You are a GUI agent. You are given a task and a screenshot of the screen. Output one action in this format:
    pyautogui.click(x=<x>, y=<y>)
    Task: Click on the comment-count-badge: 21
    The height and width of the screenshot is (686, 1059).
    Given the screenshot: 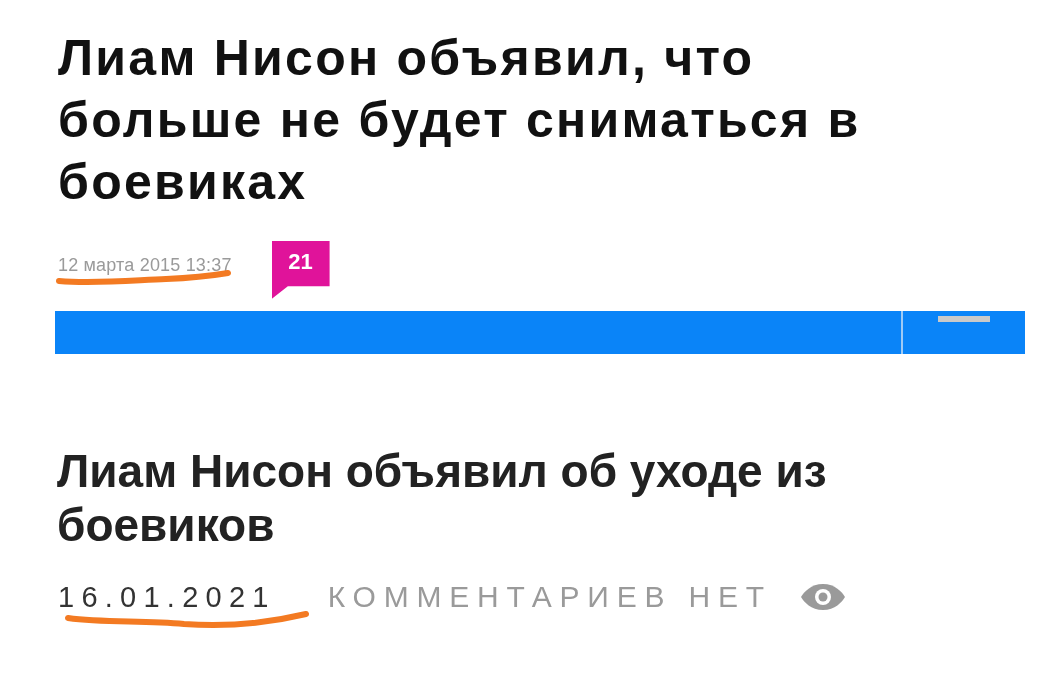 What is the action you would take?
    pyautogui.click(x=300, y=270)
    